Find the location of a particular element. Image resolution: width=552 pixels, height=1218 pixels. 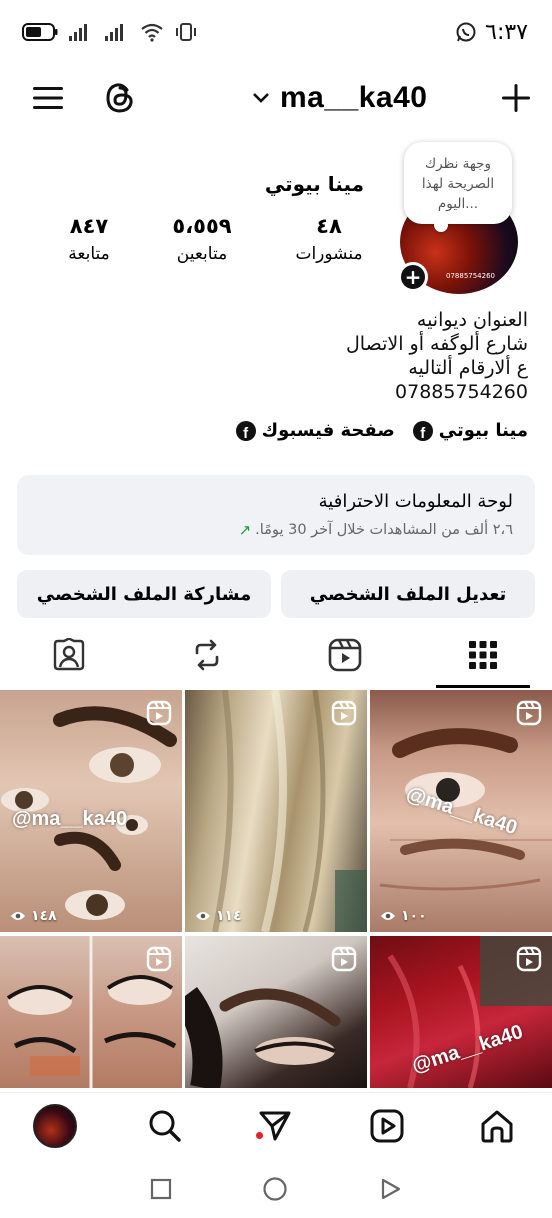

status-icons is located at coordinates (110, 32).